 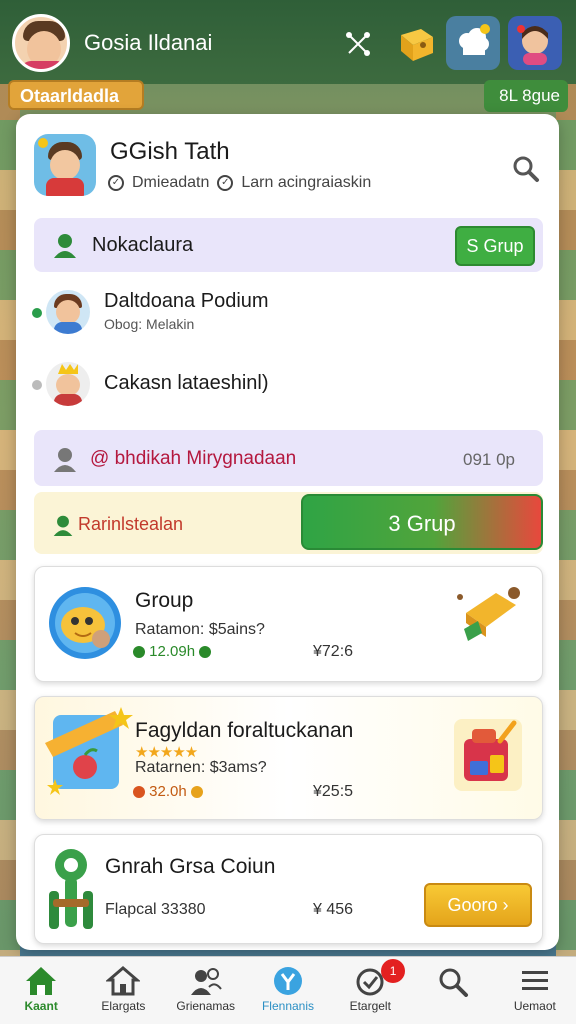 I want to click on card-title: Group, so click(x=164, y=600).